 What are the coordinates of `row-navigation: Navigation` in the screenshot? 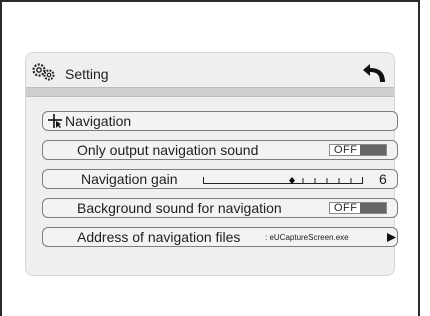 It's located at (220, 121).